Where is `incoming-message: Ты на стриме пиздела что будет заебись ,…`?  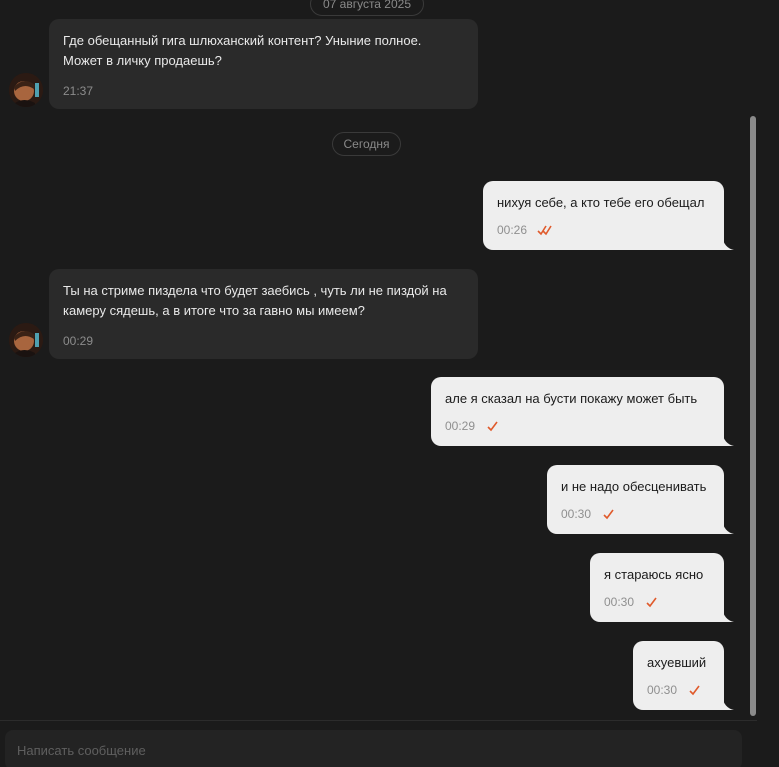
incoming-message: Ты на стриме пиздела что будет заебись ,… is located at coordinates (263, 314).